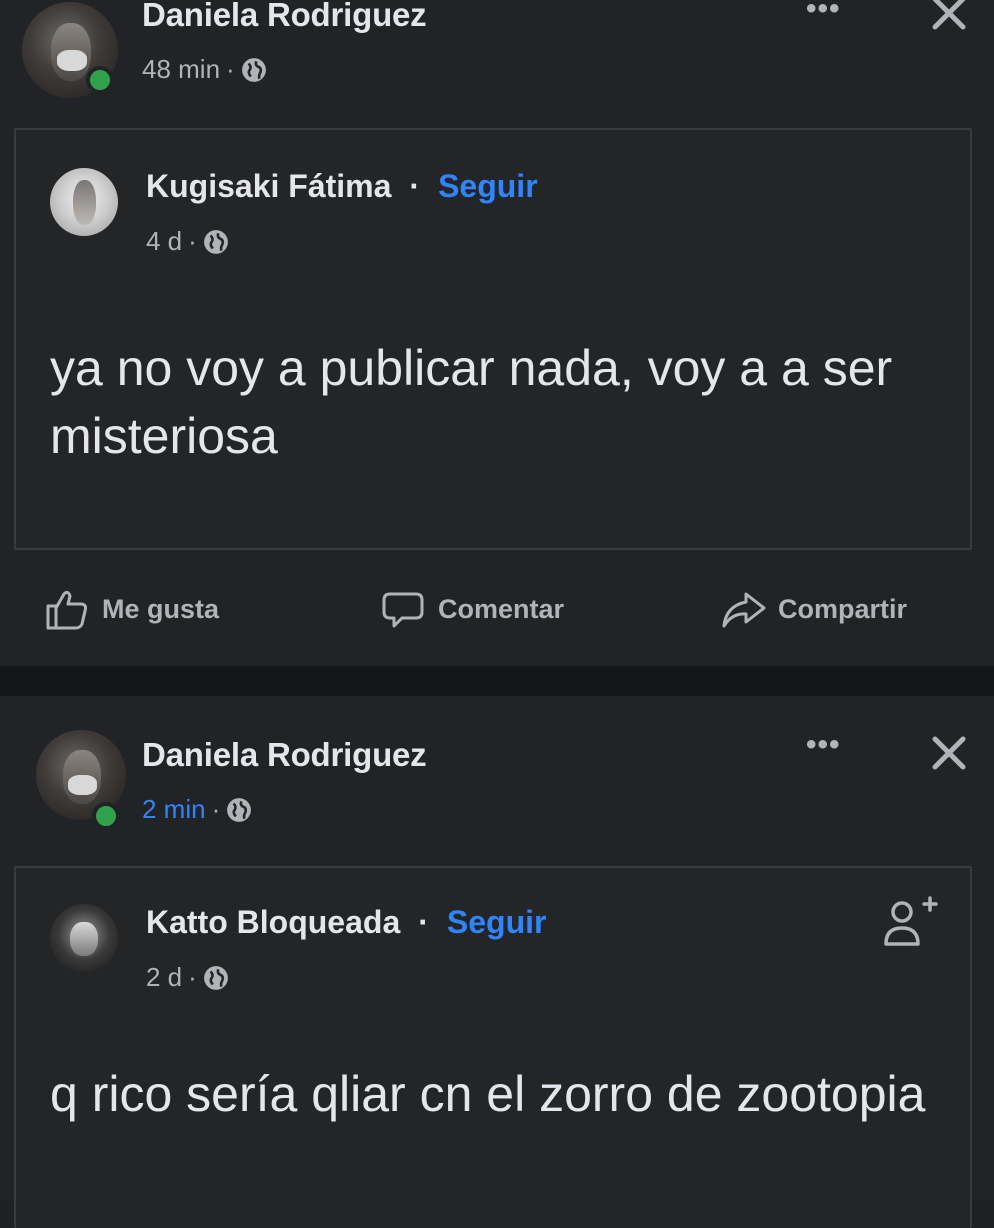 The height and width of the screenshot is (1228, 994). Describe the element at coordinates (501, 608) in the screenshot. I see `comment-label: Comentar` at that location.